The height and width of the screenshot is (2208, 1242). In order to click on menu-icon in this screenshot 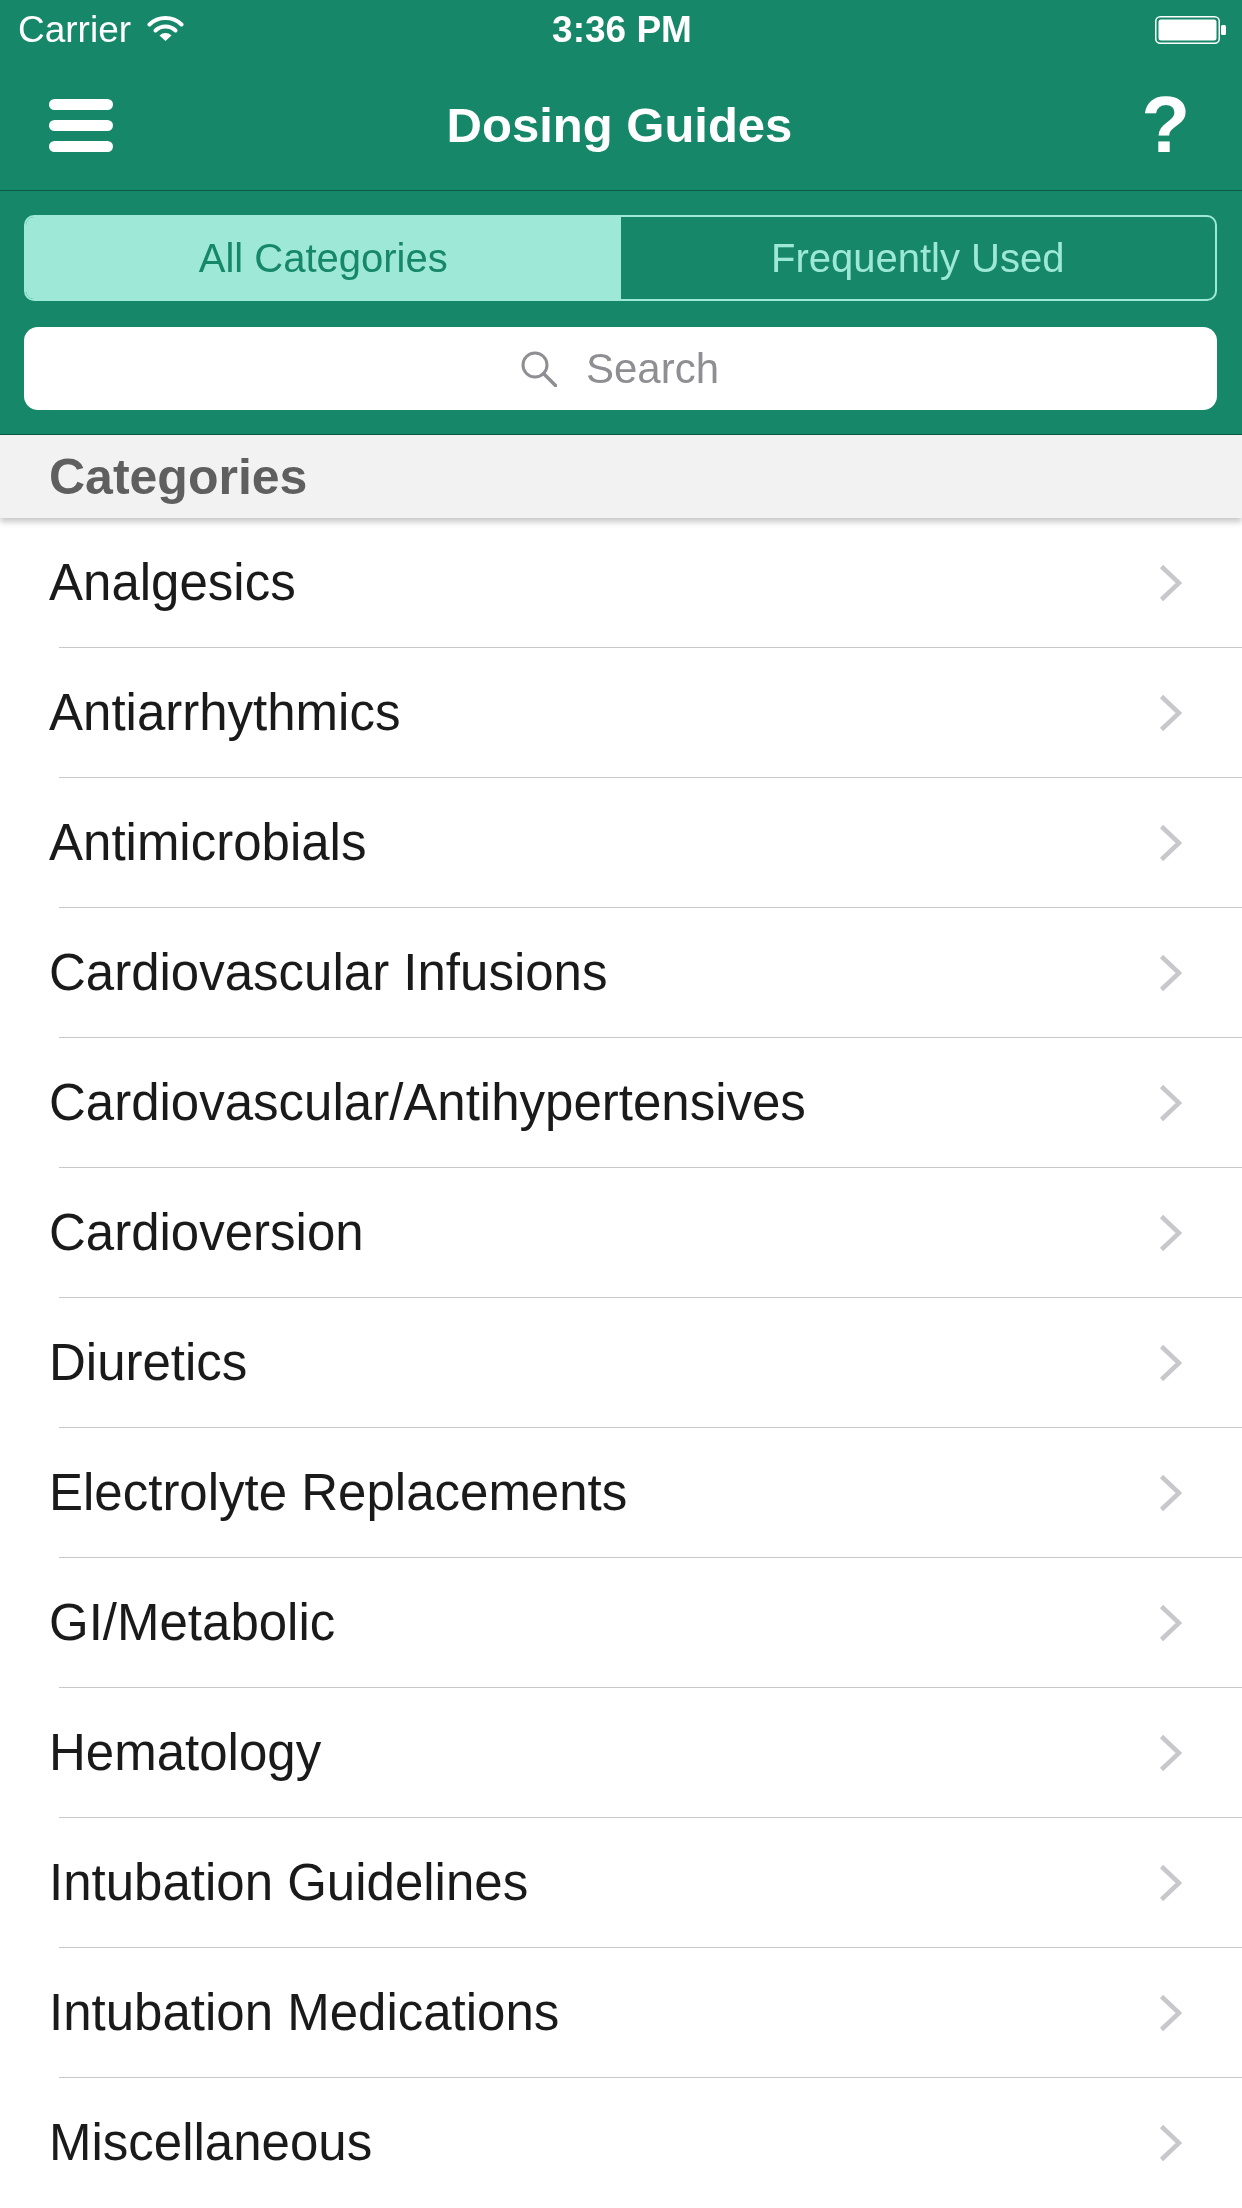, I will do `click(81, 125)`.